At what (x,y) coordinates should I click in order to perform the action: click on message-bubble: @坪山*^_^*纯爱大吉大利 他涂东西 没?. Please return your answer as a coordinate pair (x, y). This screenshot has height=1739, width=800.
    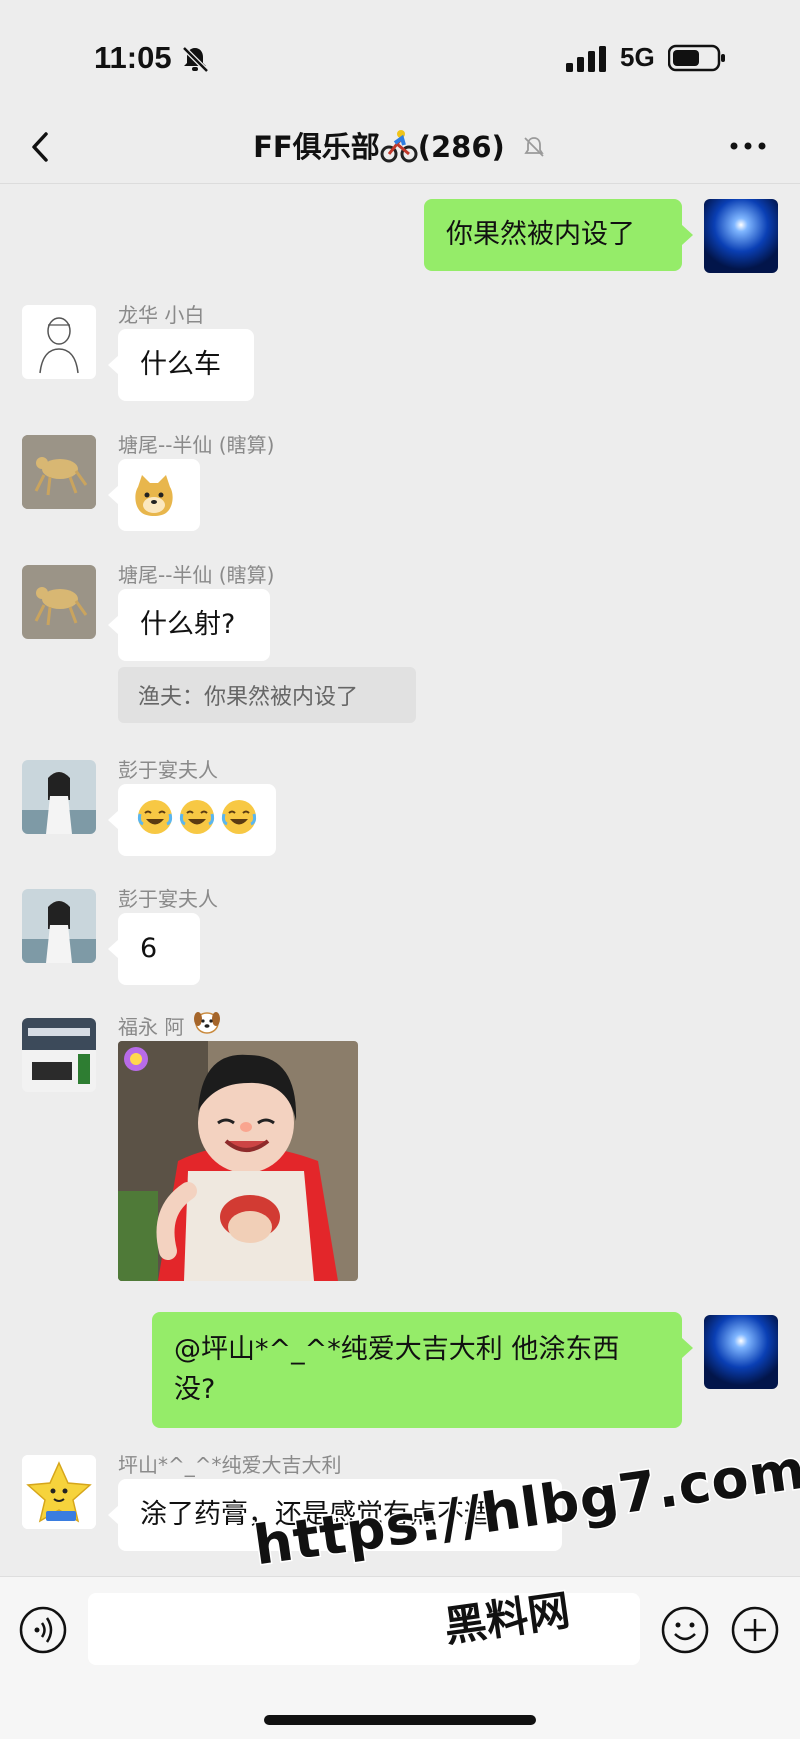
    Looking at the image, I should click on (422, 1370).